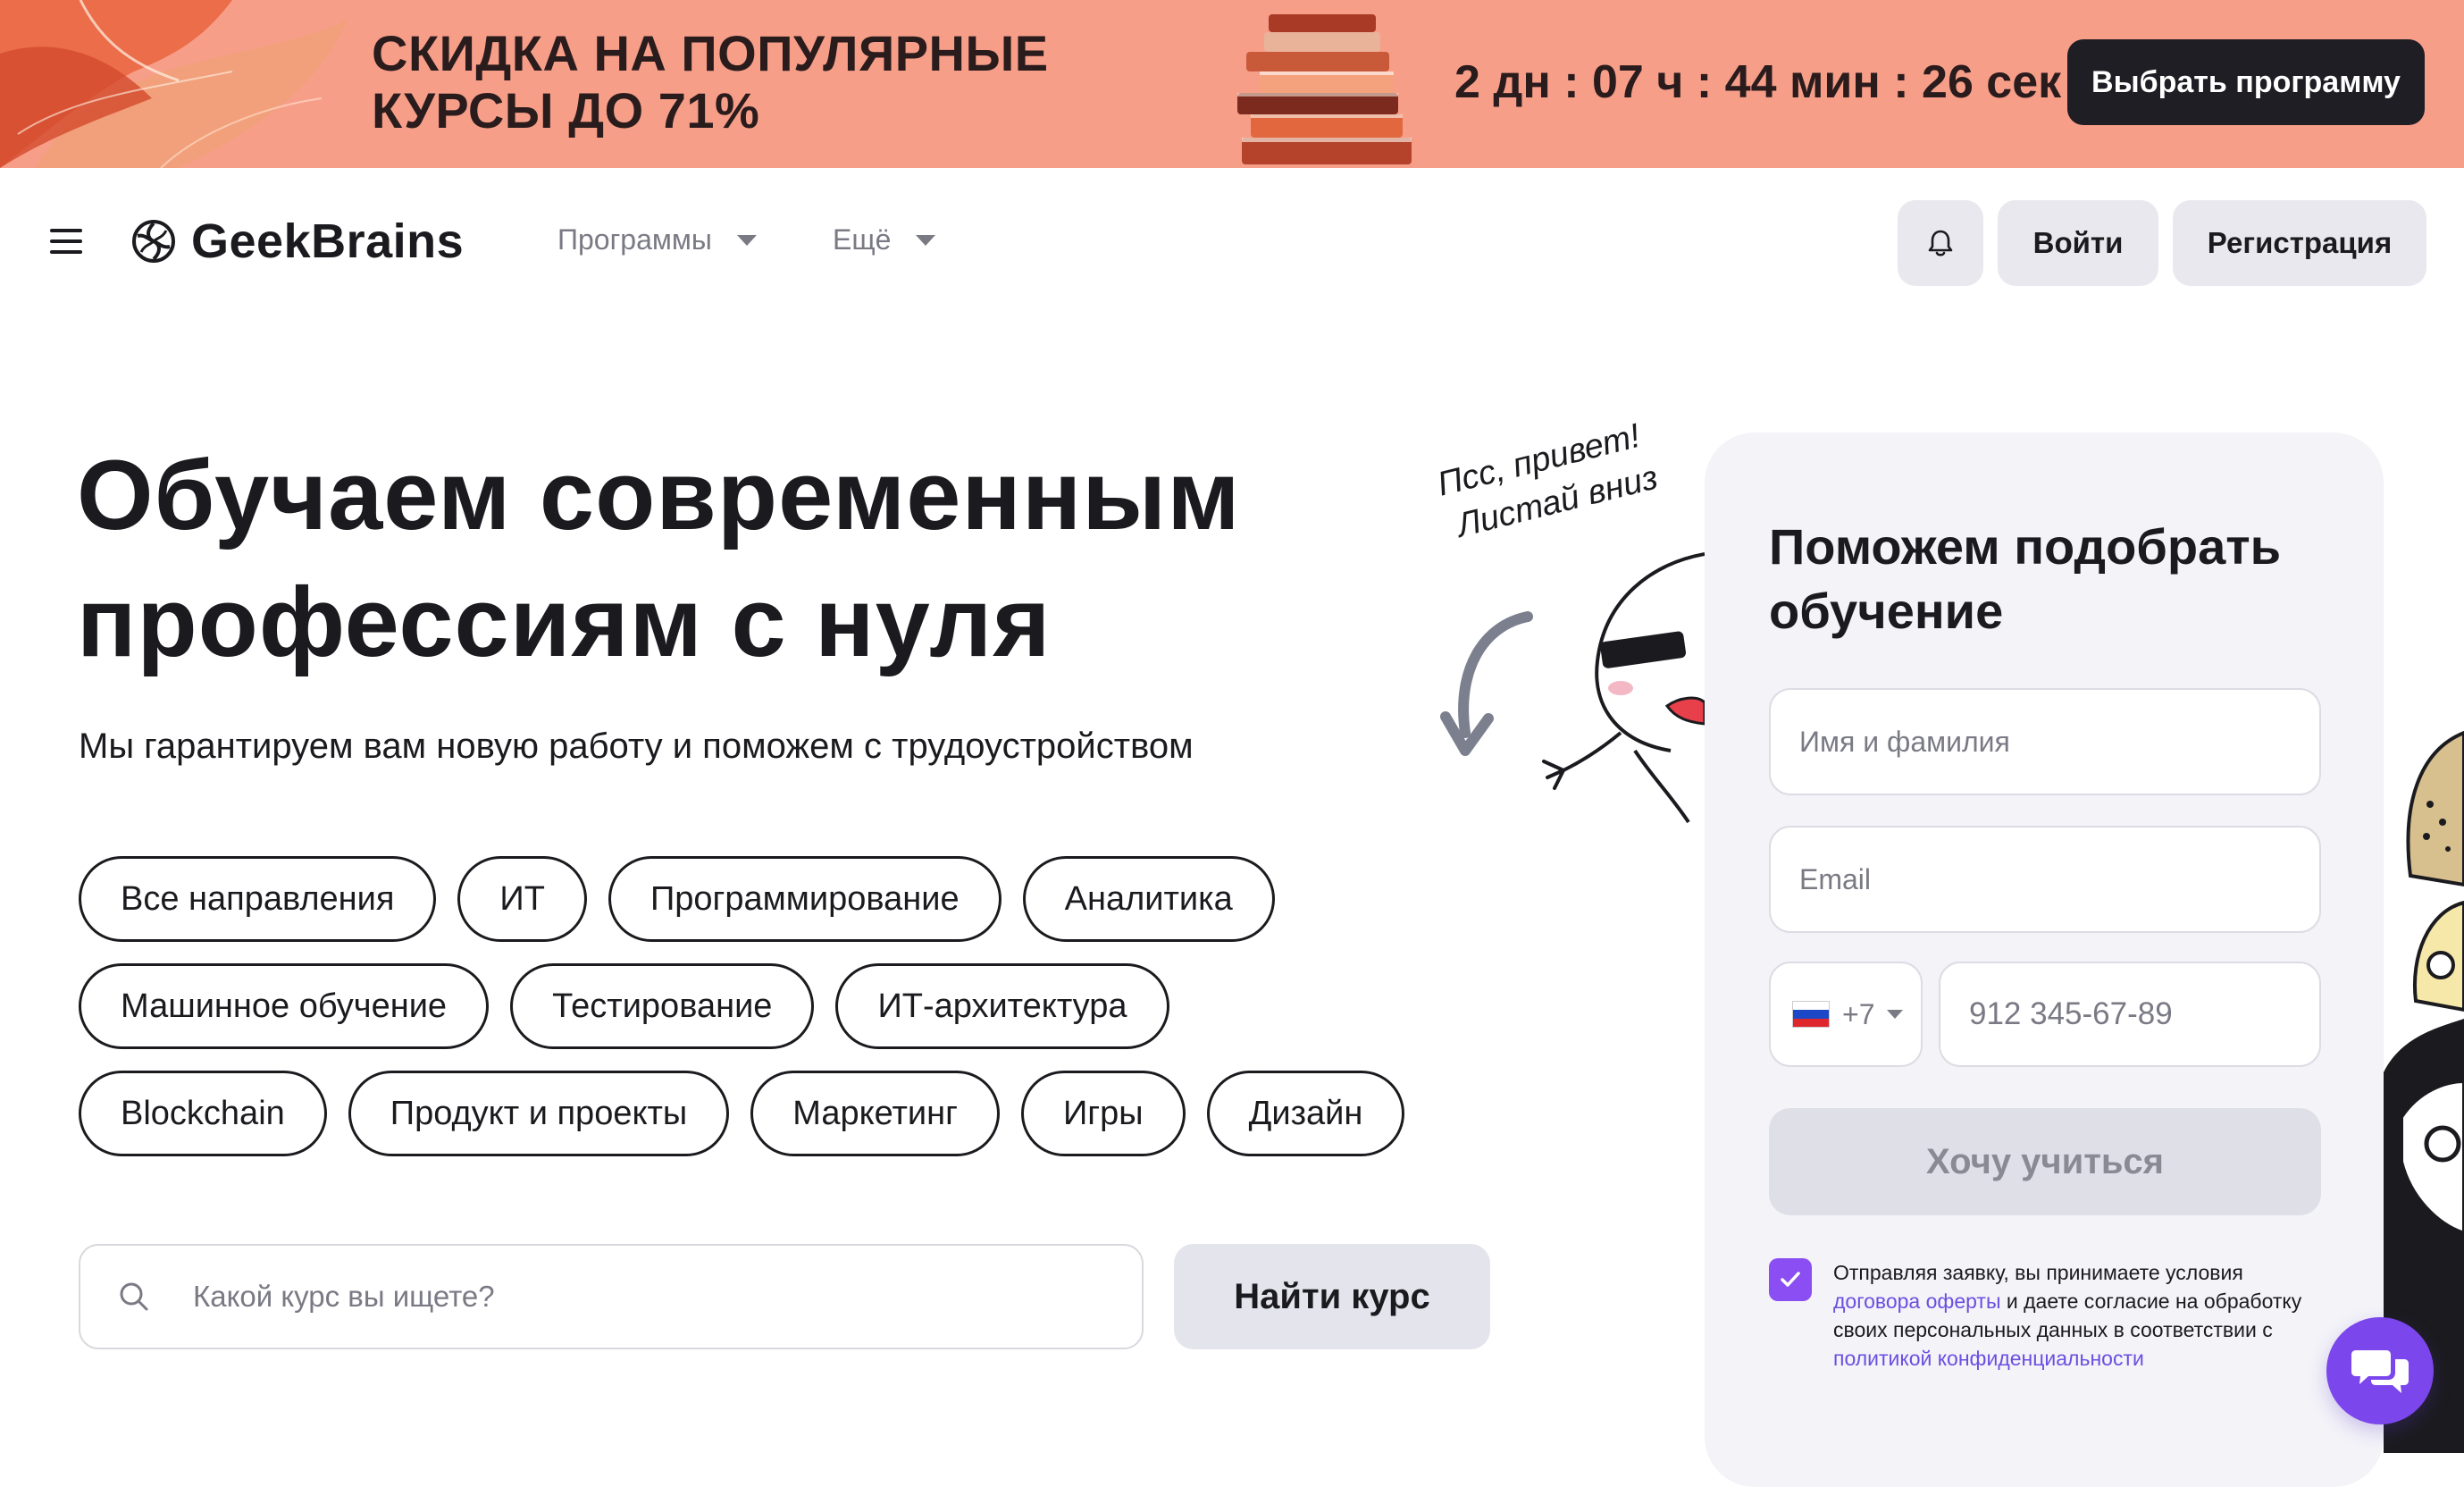 The width and height of the screenshot is (2464, 1487). I want to click on tag-marketing: Маркетинг, so click(875, 1113).